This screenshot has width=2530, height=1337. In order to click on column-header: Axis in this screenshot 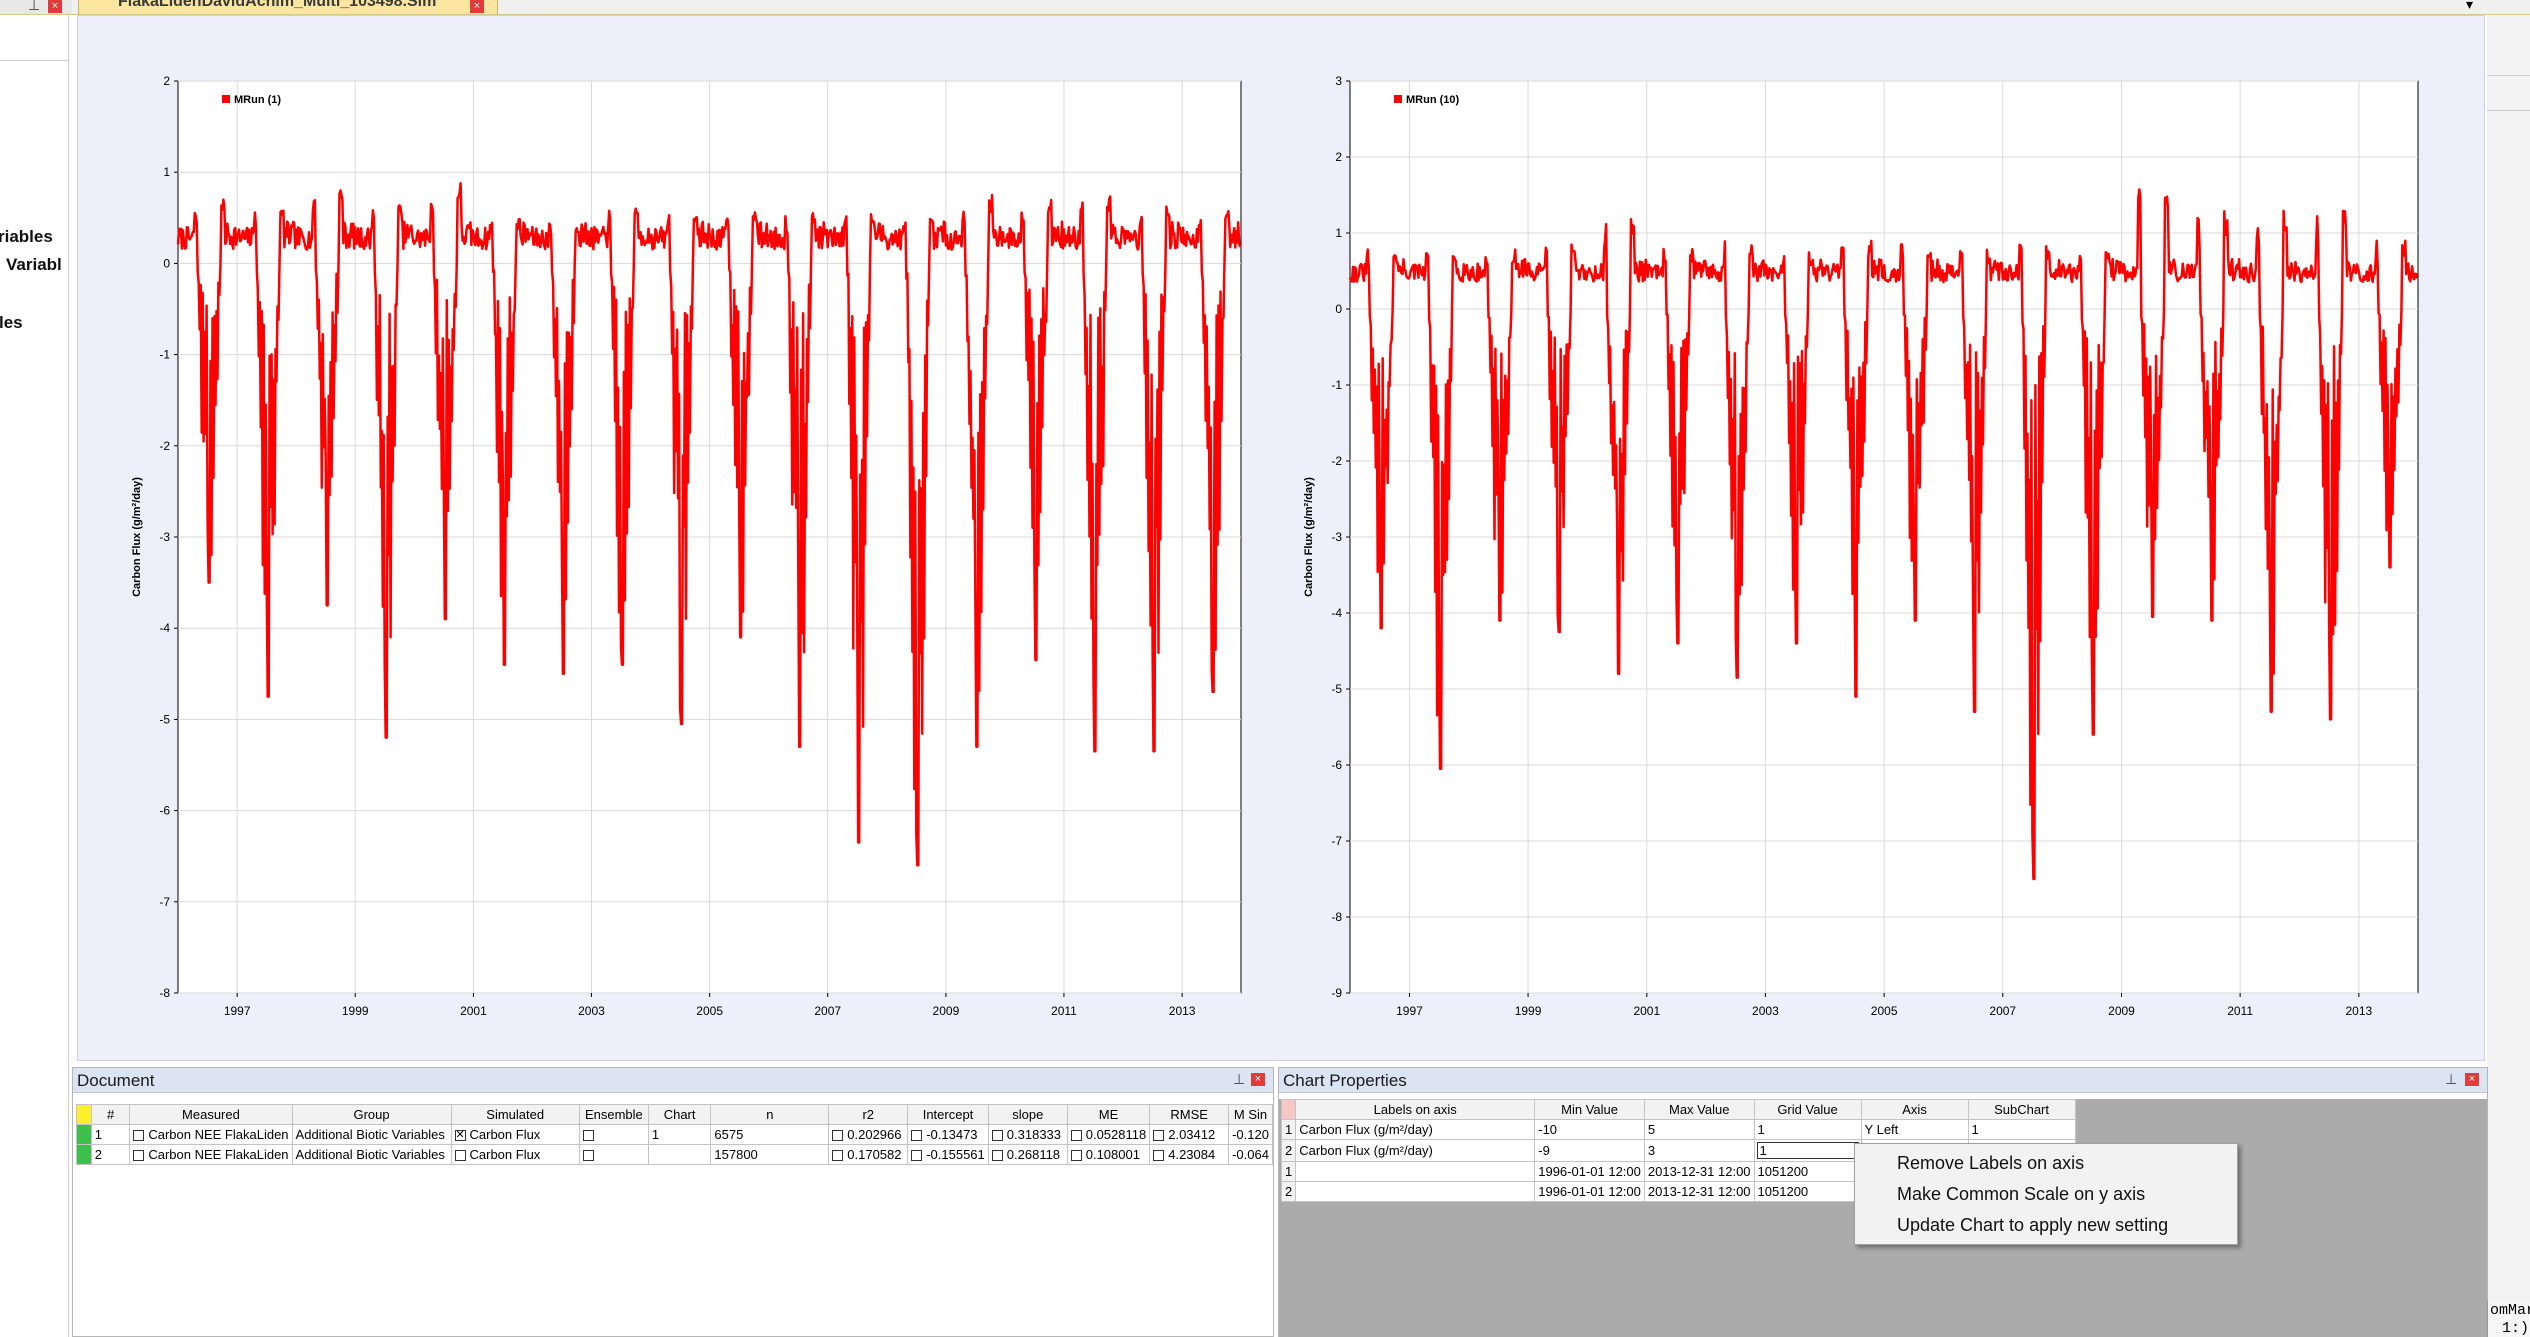, I will do `click(1914, 1109)`.